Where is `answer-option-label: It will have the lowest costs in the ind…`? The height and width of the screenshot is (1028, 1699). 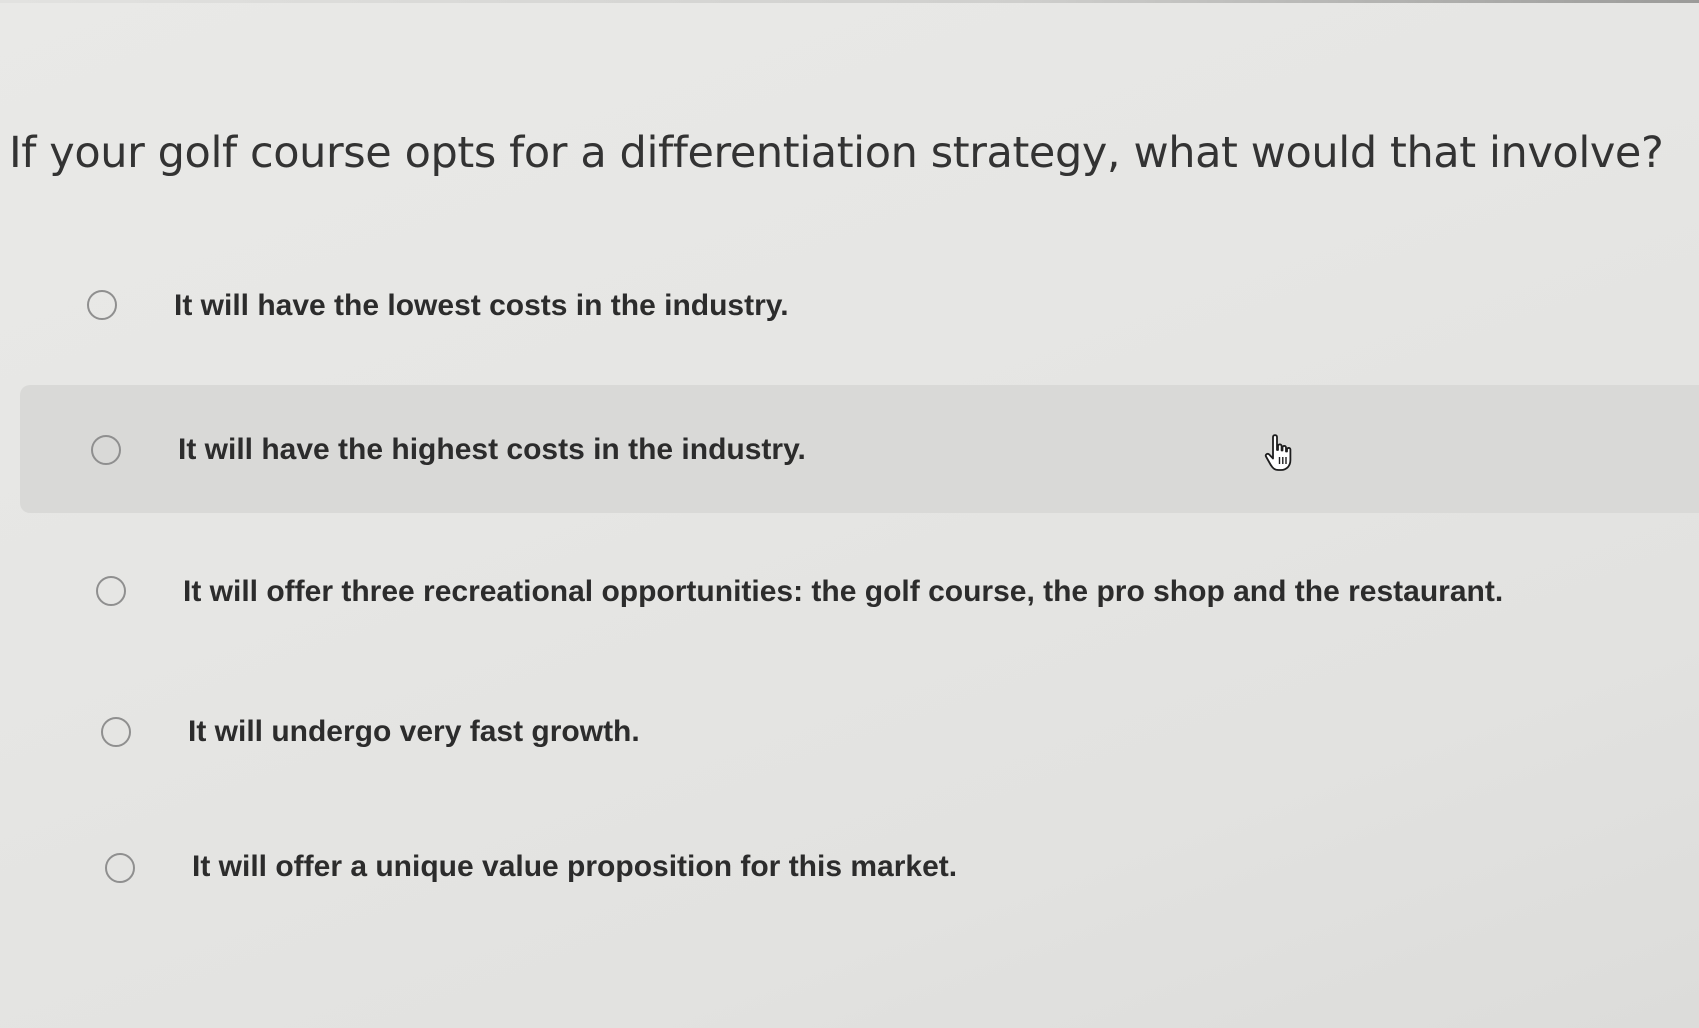 answer-option-label: It will have the lowest costs in the ind… is located at coordinates (481, 306).